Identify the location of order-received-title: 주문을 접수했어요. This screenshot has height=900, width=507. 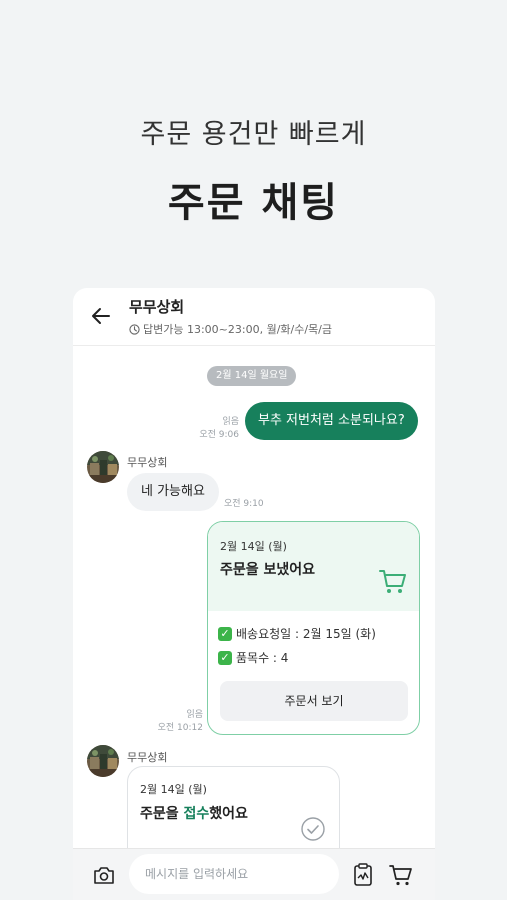
(194, 814).